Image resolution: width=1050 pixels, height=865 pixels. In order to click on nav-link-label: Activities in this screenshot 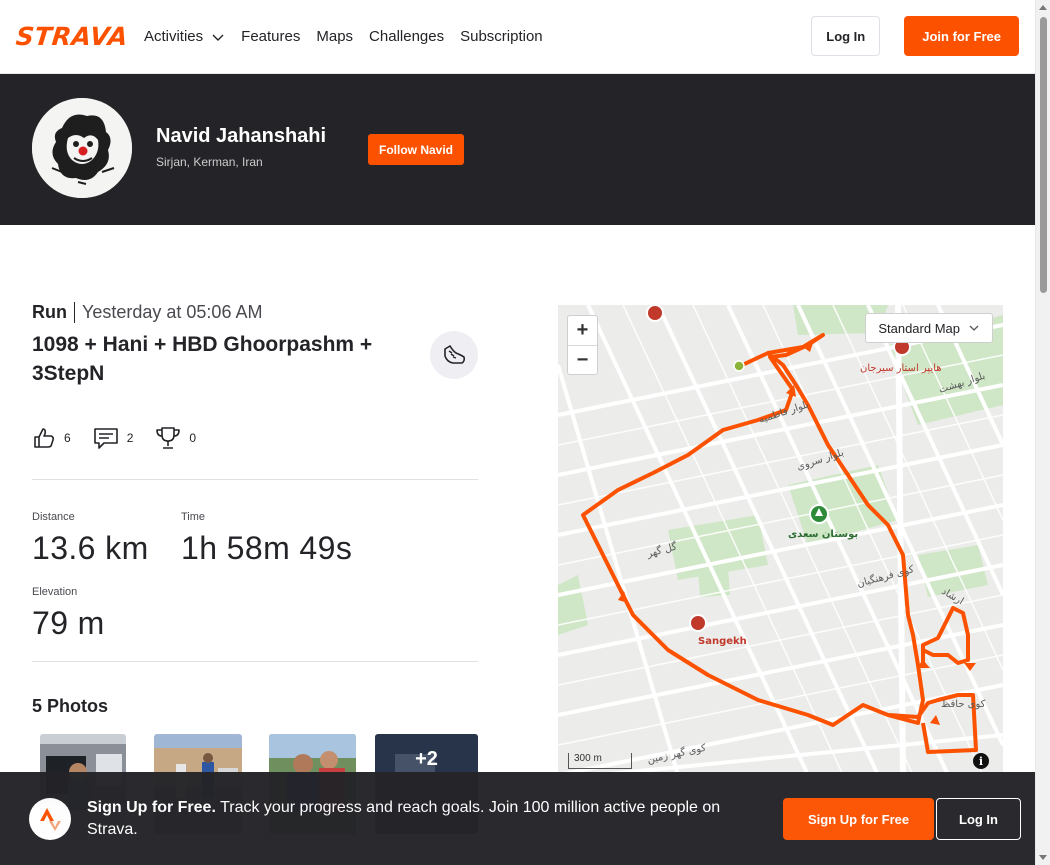, I will do `click(173, 36)`.